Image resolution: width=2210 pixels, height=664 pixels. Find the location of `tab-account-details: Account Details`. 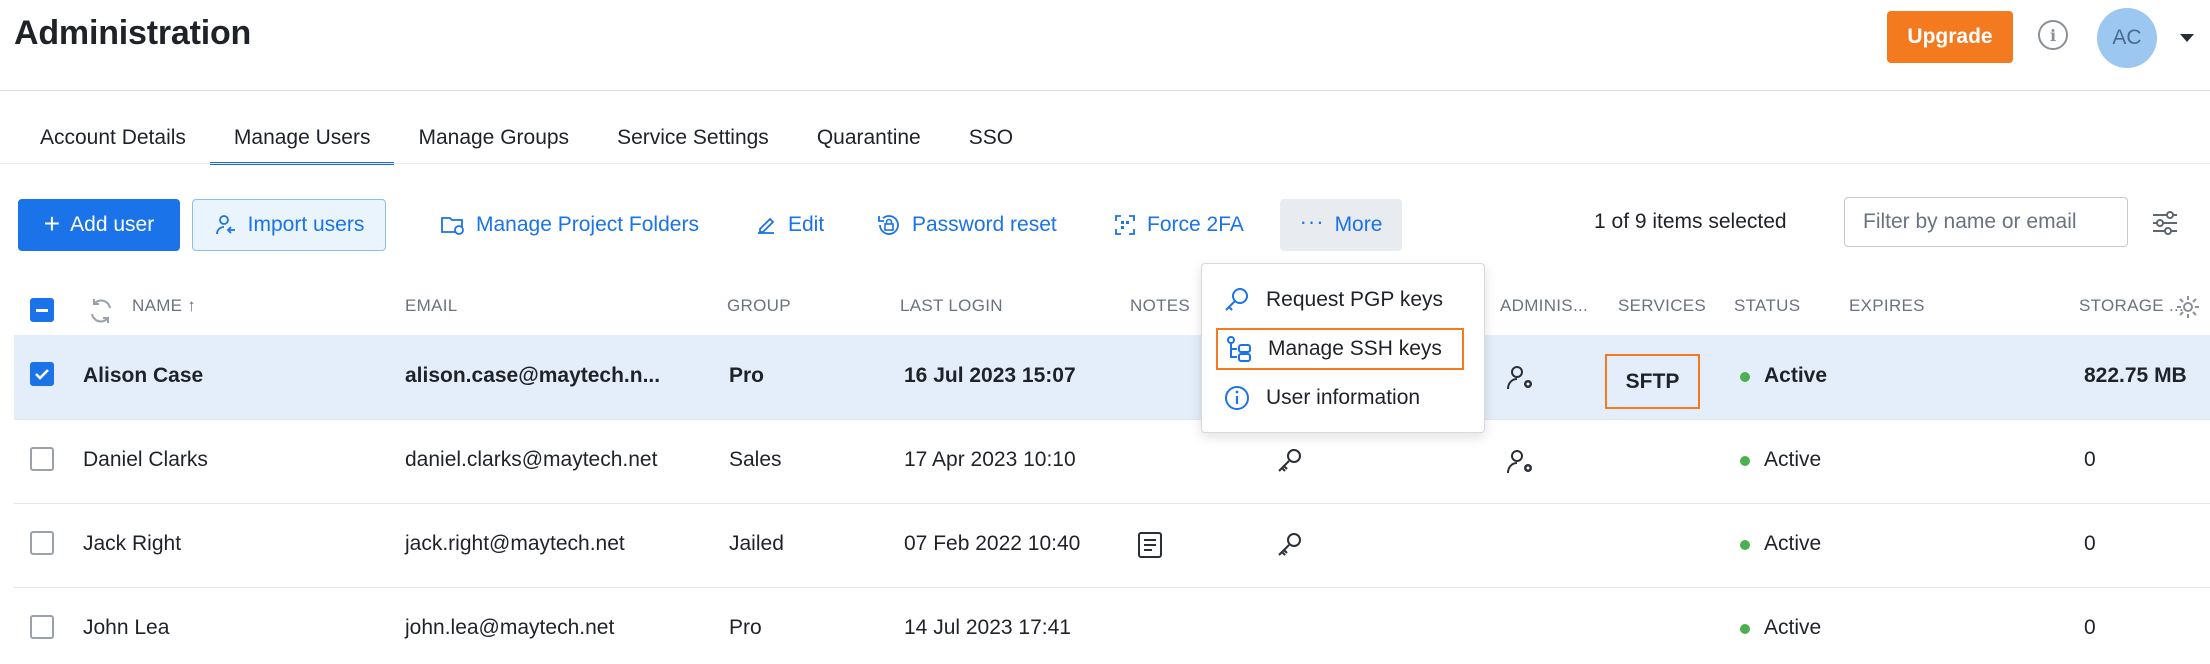

tab-account-details: Account Details is located at coordinates (113, 138).